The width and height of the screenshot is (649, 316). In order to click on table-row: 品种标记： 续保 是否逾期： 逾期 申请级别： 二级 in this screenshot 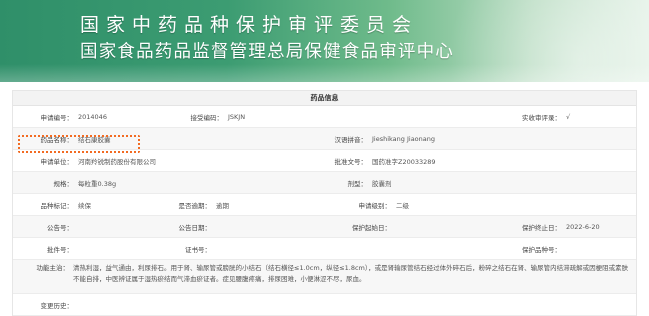, I will do `click(324, 205)`.